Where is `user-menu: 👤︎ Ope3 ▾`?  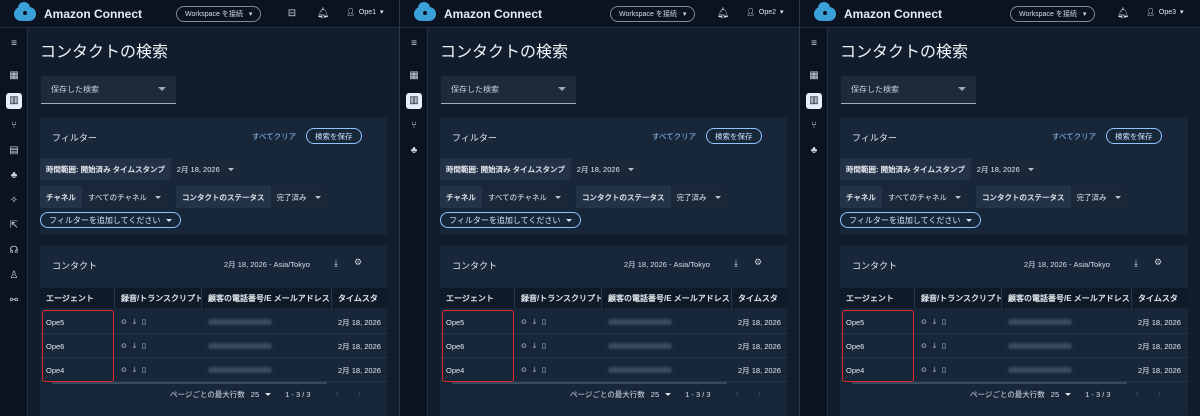
user-menu: 👤︎ Ope3 ▾ is located at coordinates (1165, 12).